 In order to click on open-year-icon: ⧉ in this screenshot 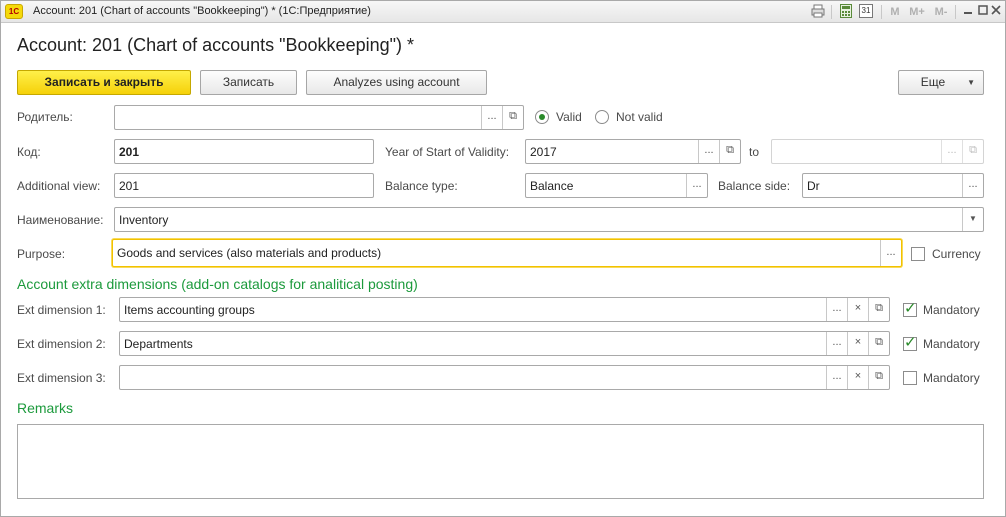, I will do `click(729, 151)`.